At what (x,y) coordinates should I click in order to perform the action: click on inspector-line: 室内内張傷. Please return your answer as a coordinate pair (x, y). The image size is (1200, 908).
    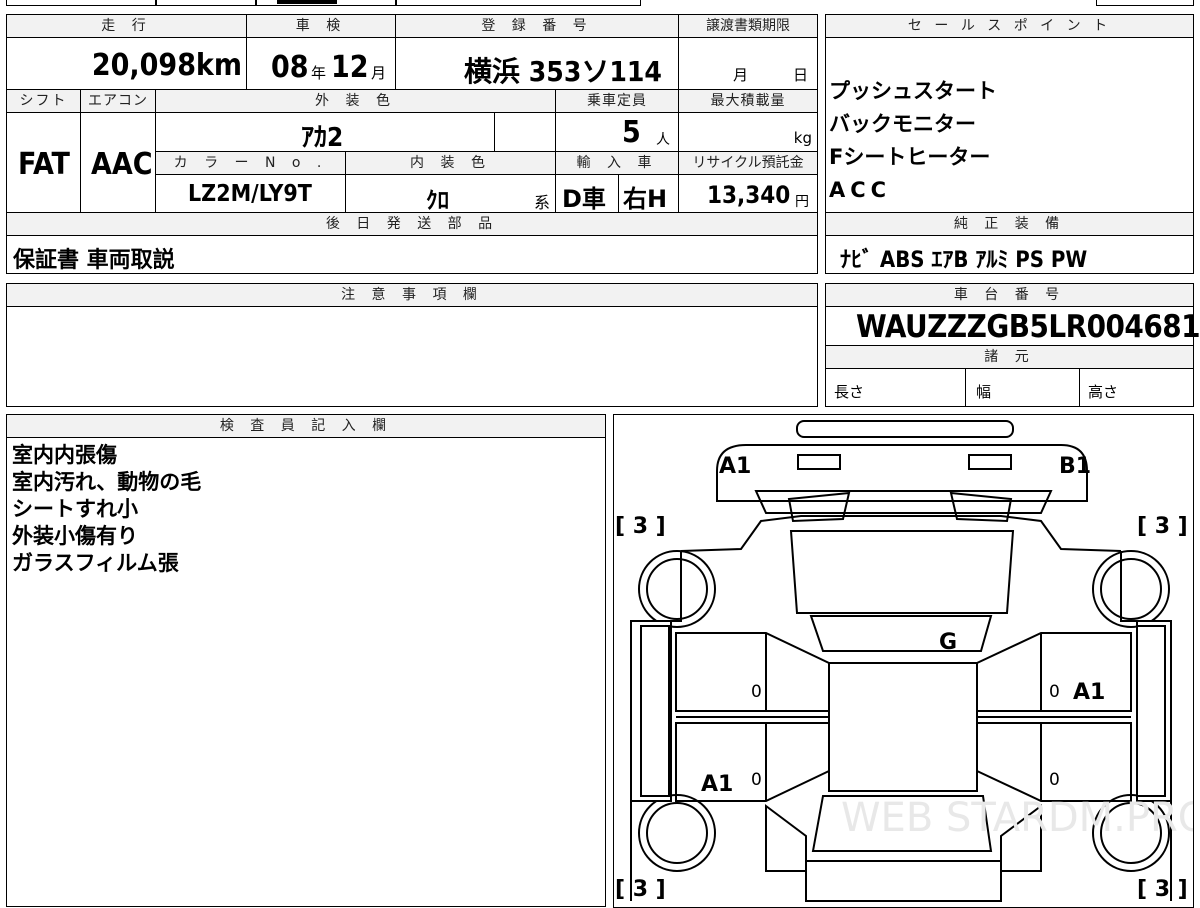
    Looking at the image, I should click on (64, 455).